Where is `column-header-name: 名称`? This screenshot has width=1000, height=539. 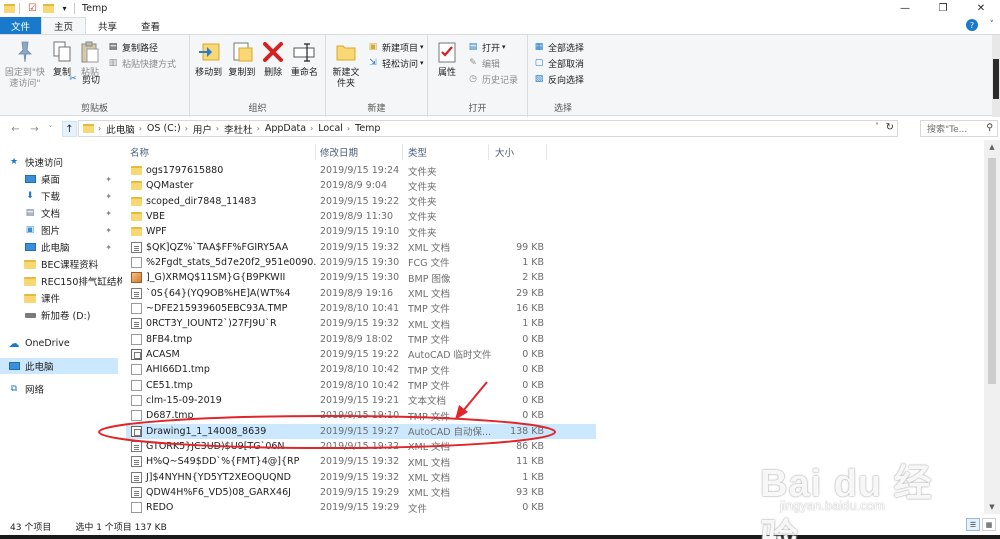
column-header-name: 名称 is located at coordinates (139, 152).